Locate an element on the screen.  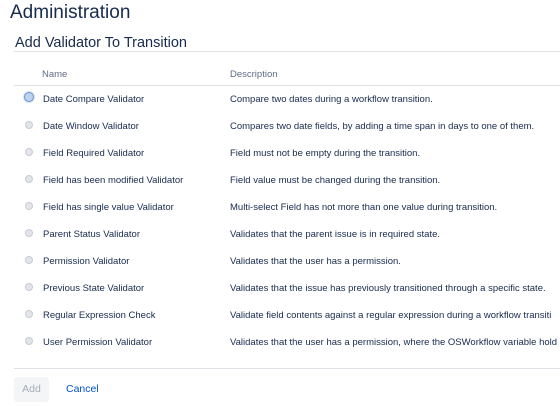
validator-name: Date Compare Validator is located at coordinates (94, 99).